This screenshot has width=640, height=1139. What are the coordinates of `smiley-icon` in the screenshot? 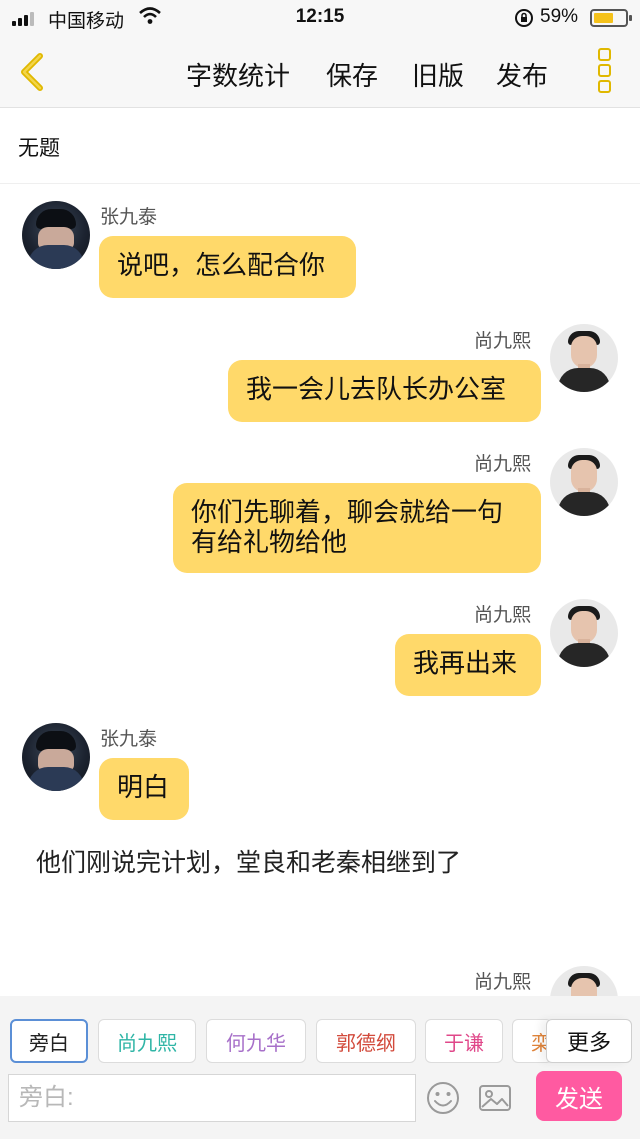 It's located at (443, 1098).